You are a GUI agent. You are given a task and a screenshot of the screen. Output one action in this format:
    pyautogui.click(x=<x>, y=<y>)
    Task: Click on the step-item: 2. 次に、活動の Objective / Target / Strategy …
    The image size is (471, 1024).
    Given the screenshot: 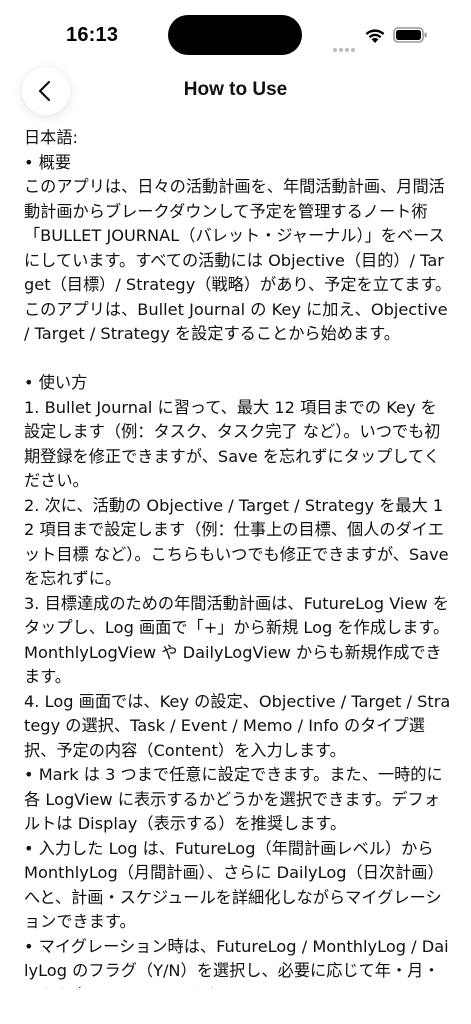 What is the action you would take?
    pyautogui.click(x=236, y=542)
    